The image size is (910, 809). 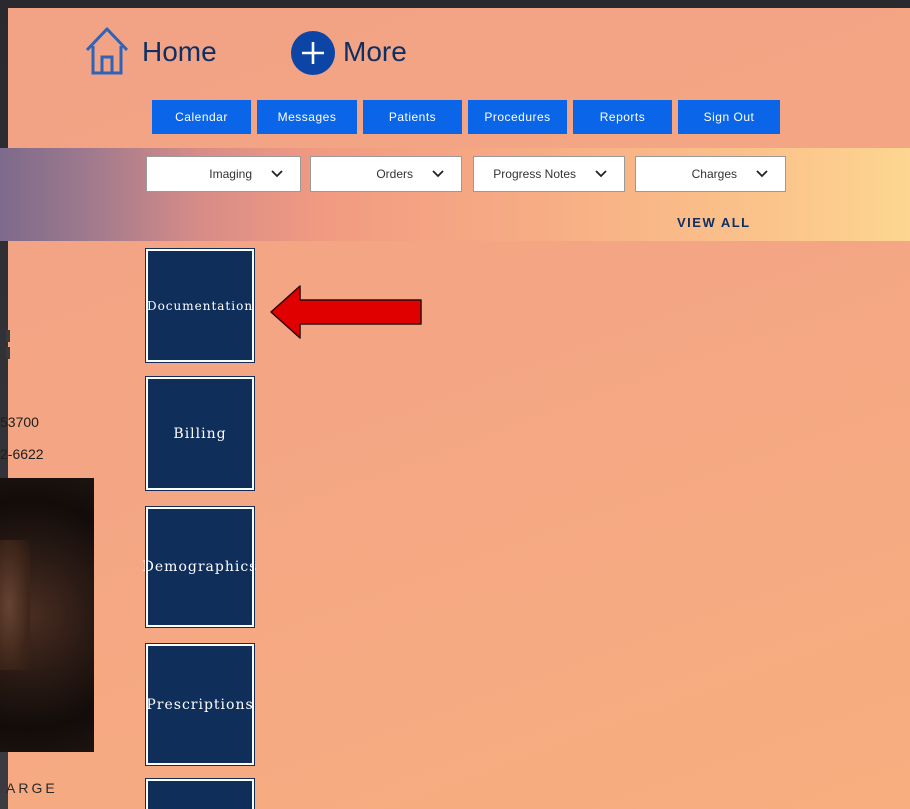 I want to click on home-icon, so click(x=107, y=50).